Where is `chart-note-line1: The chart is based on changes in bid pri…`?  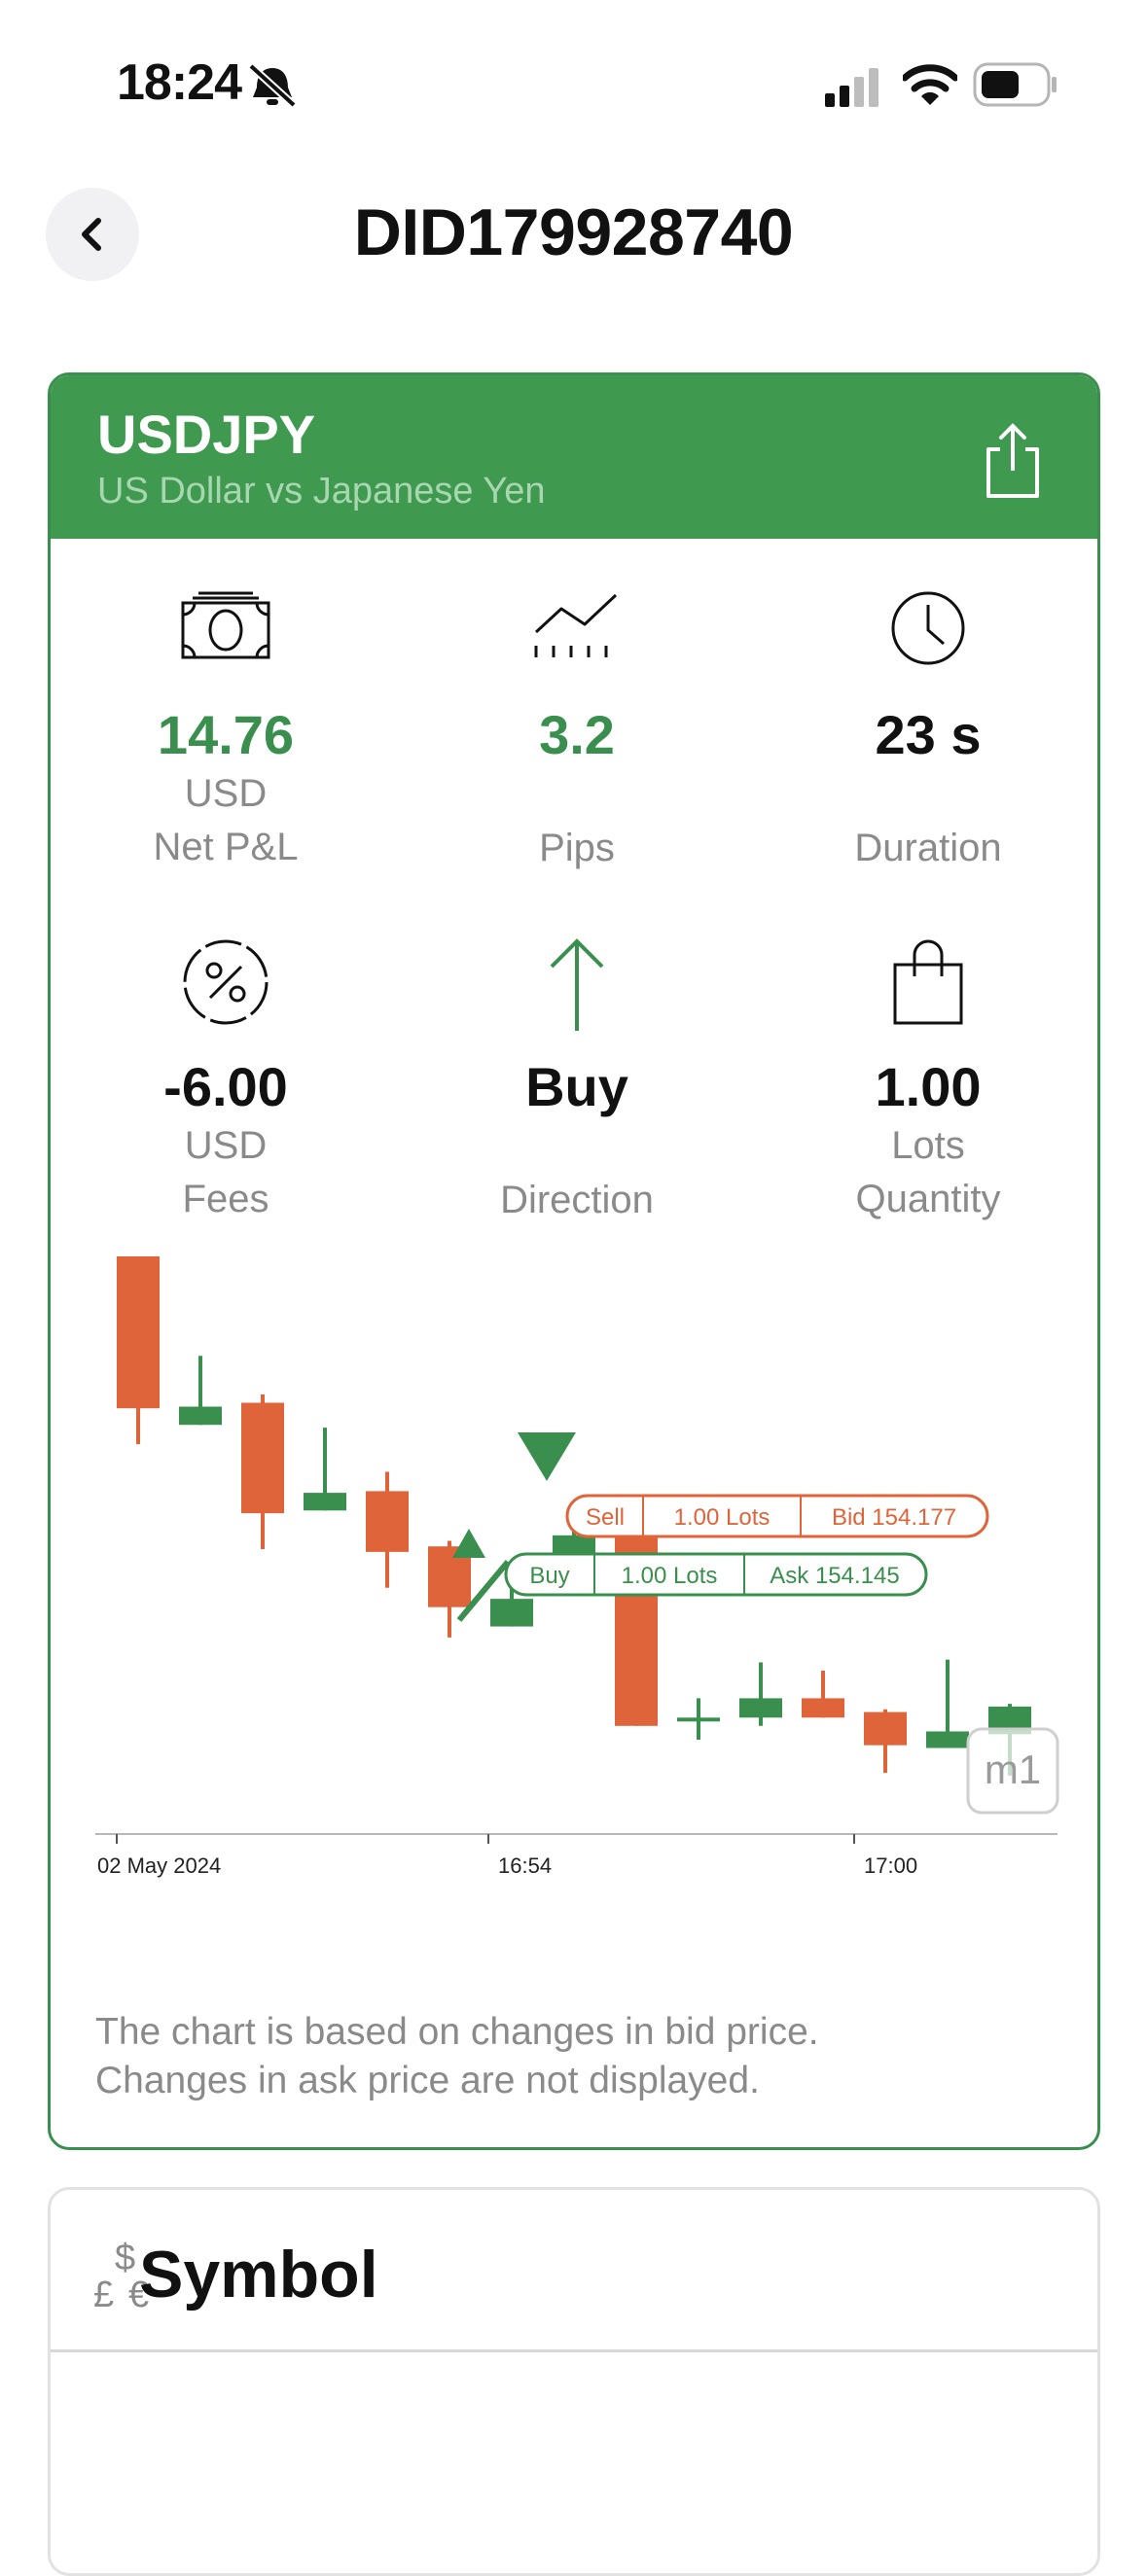 chart-note-line1: The chart is based on changes in bid pri… is located at coordinates (457, 2032).